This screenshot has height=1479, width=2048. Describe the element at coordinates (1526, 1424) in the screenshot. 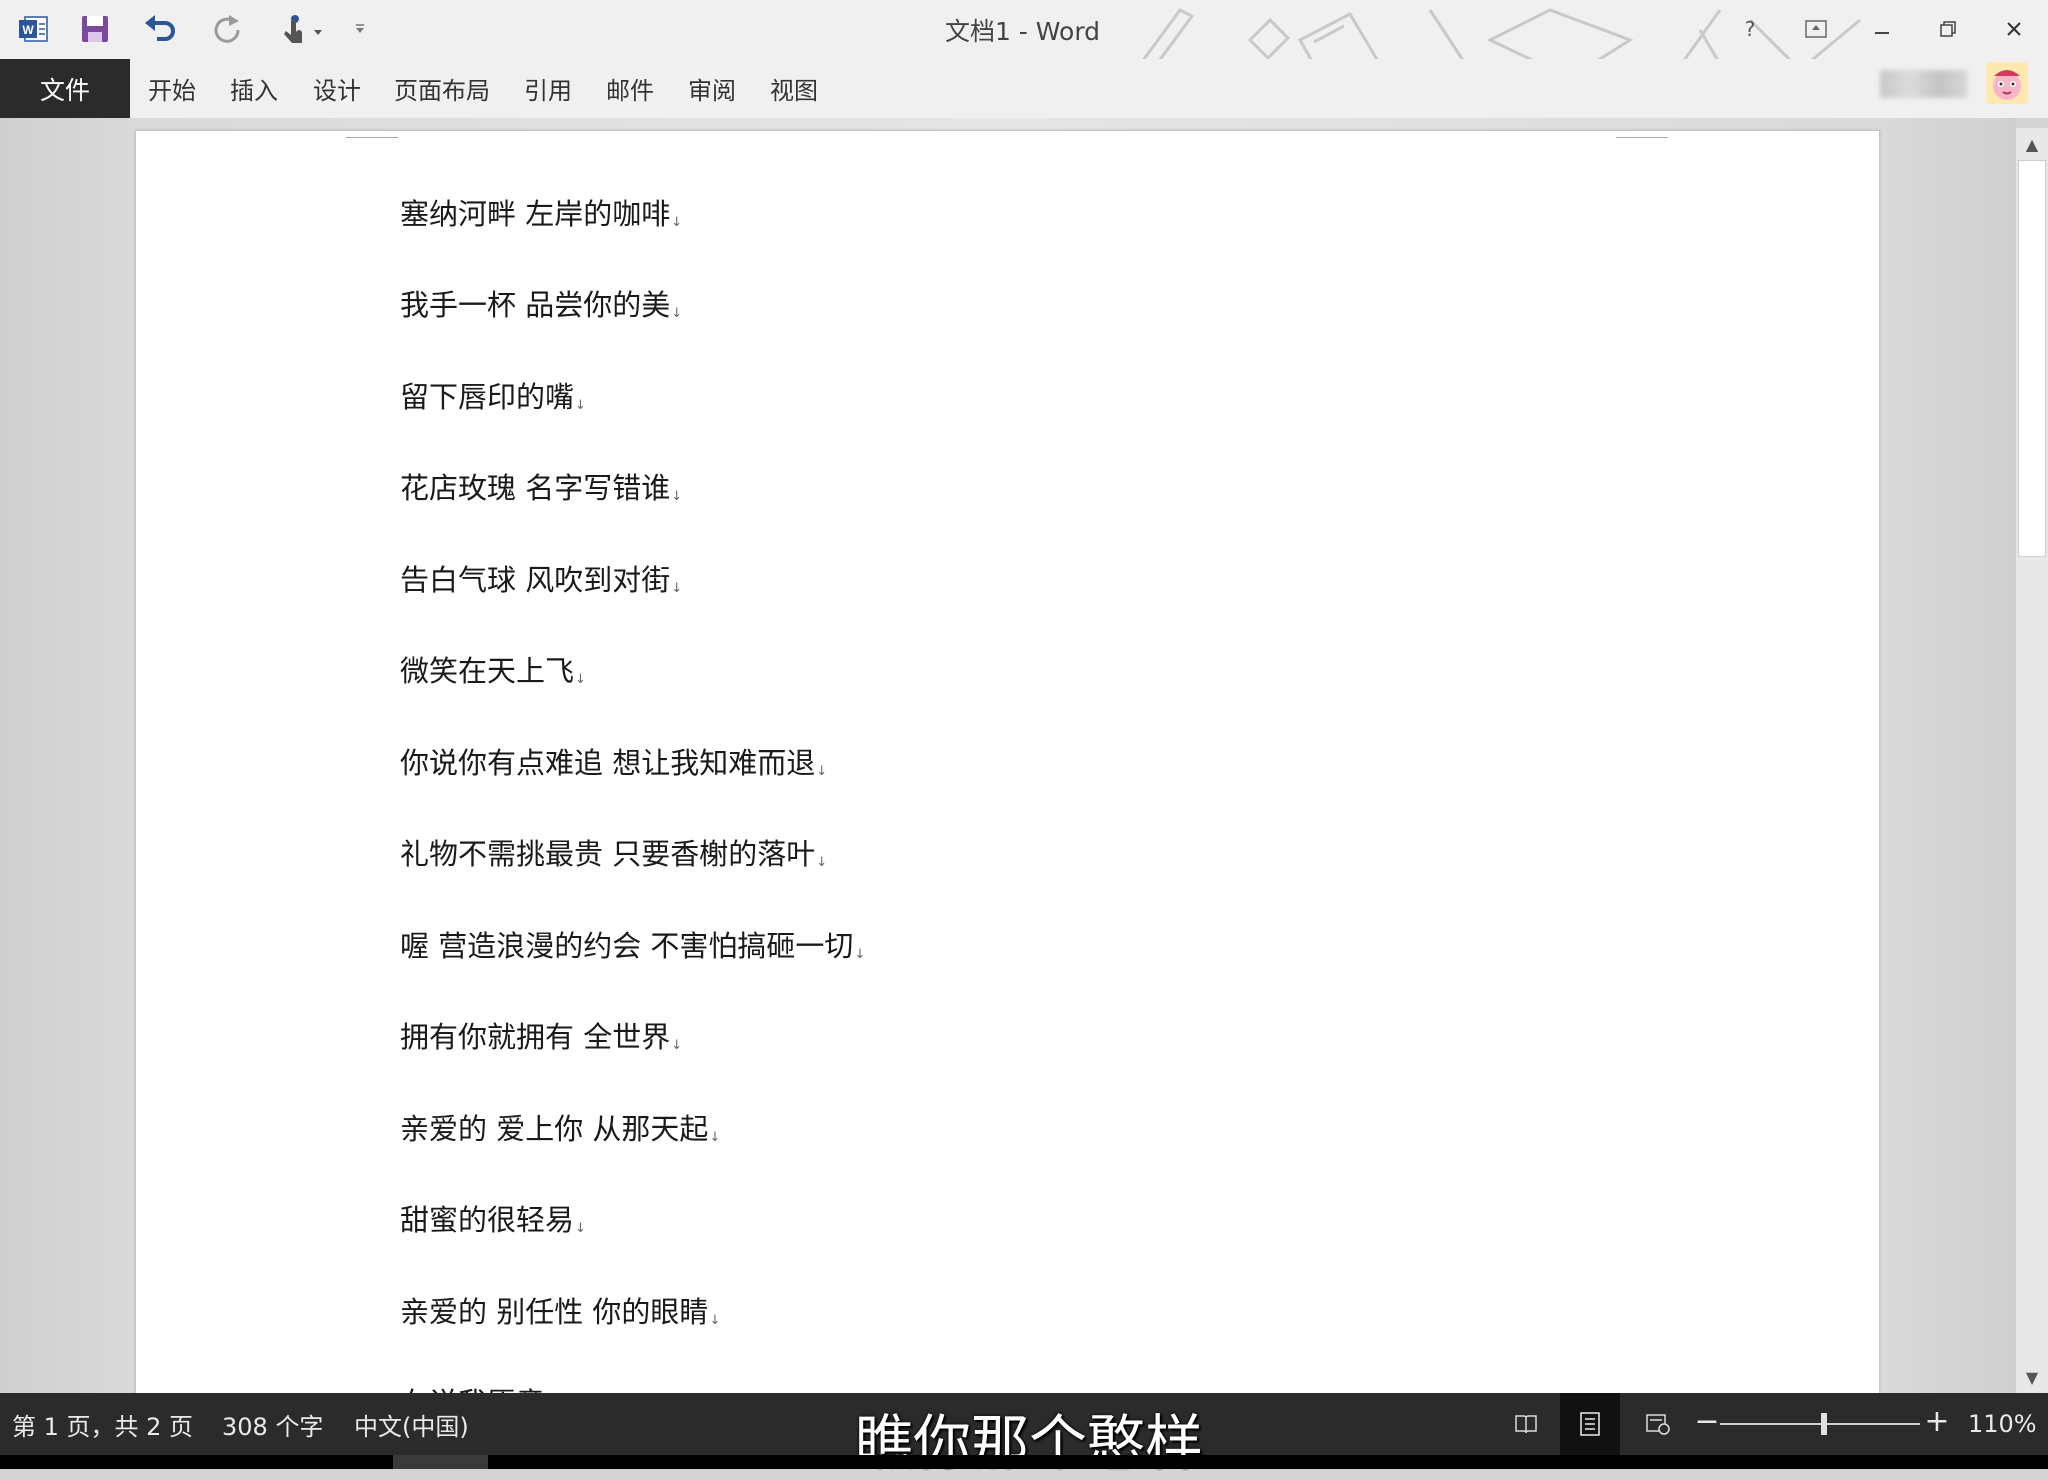

I see `read-mode-icon` at that location.